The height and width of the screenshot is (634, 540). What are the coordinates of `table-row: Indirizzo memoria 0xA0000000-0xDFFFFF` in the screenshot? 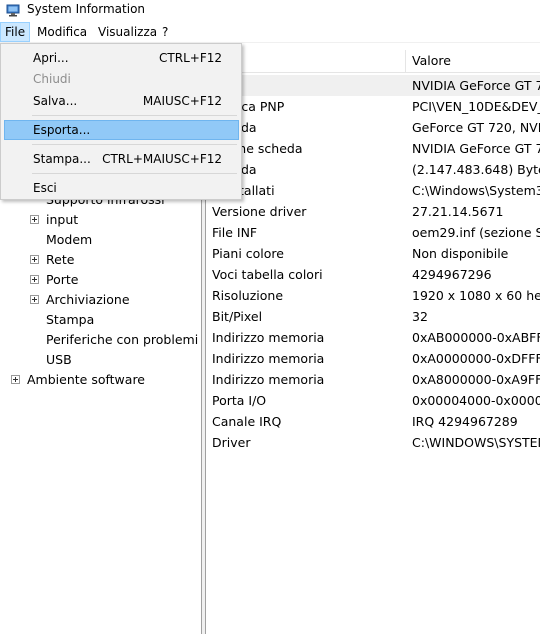 It's located at (373, 358).